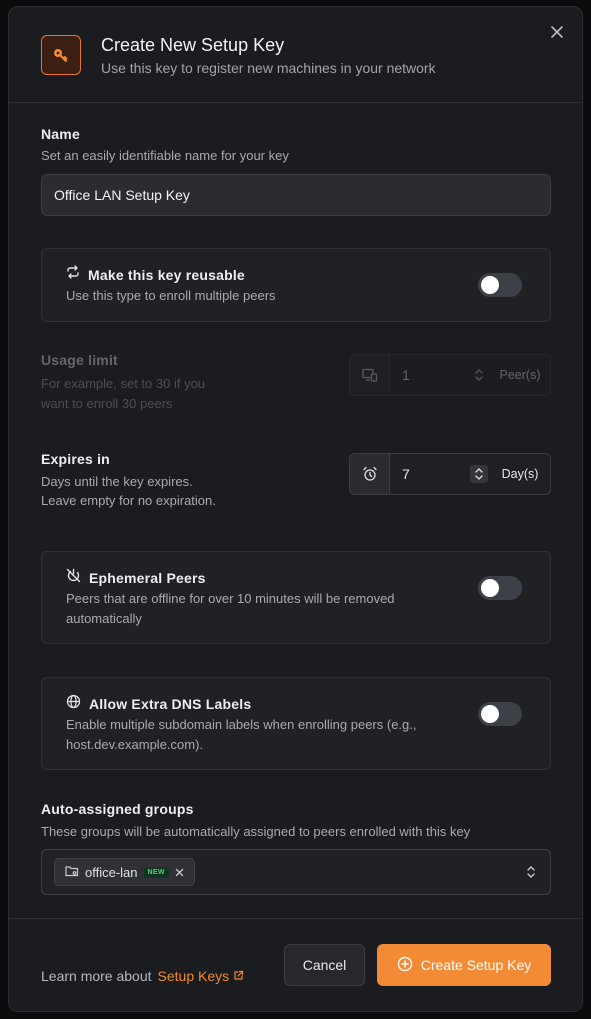 Image resolution: width=591 pixels, height=1019 pixels. What do you see at coordinates (500, 285) in the screenshot?
I see `reusable-toggle` at bounding box center [500, 285].